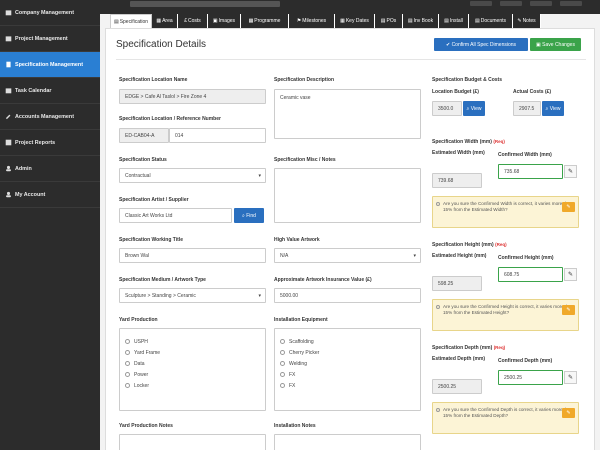 This screenshot has height=450, width=600. What do you see at coordinates (41, 38) in the screenshot?
I see `sidebar-item-label: Project Management` at bounding box center [41, 38].